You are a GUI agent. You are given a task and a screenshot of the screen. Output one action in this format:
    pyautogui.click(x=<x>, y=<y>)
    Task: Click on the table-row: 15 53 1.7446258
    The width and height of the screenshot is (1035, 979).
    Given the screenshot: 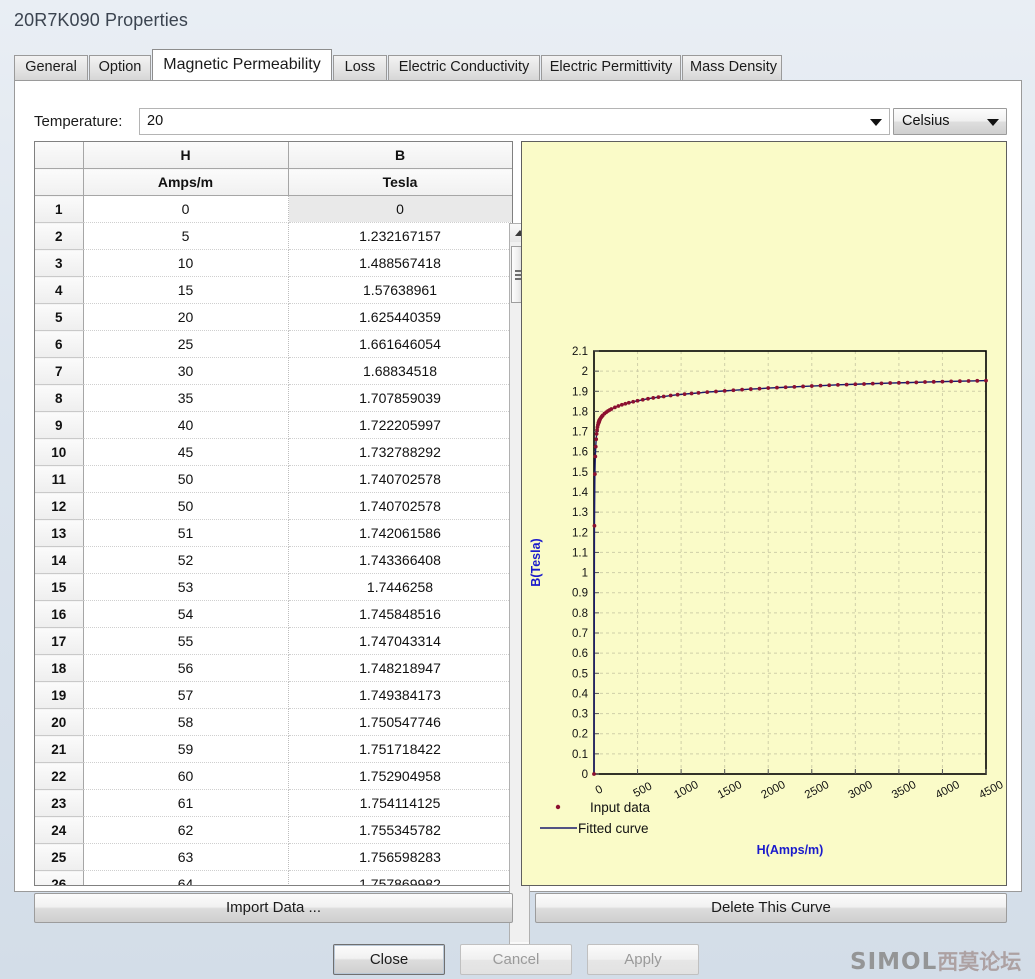 What is the action you would take?
    pyautogui.click(x=273, y=587)
    